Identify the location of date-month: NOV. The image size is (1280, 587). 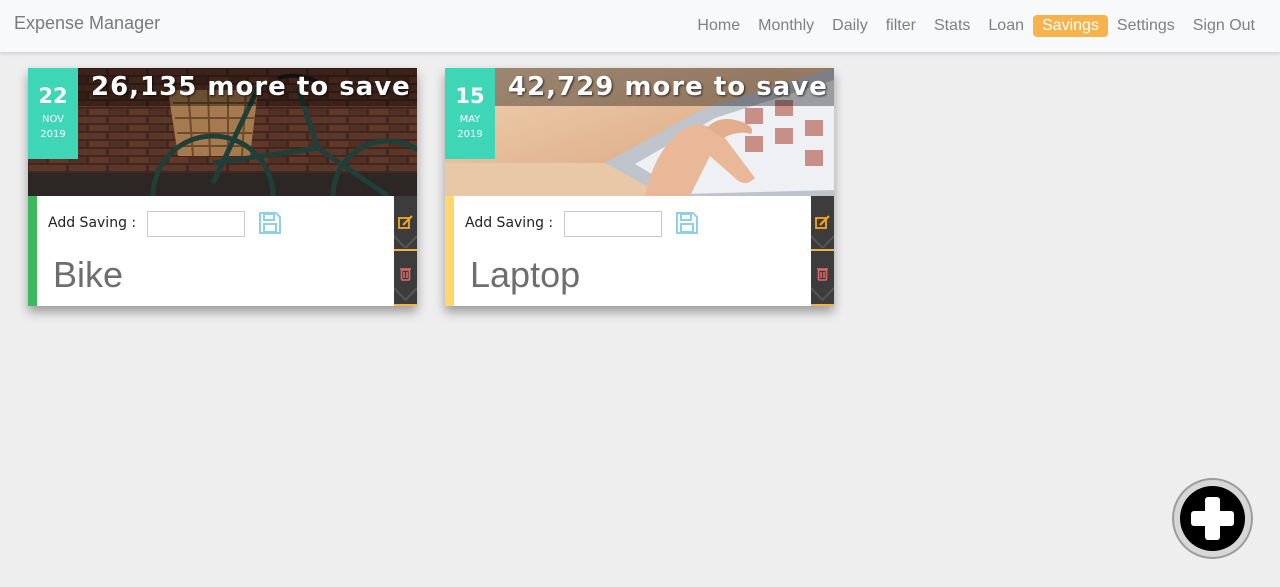
(53, 119).